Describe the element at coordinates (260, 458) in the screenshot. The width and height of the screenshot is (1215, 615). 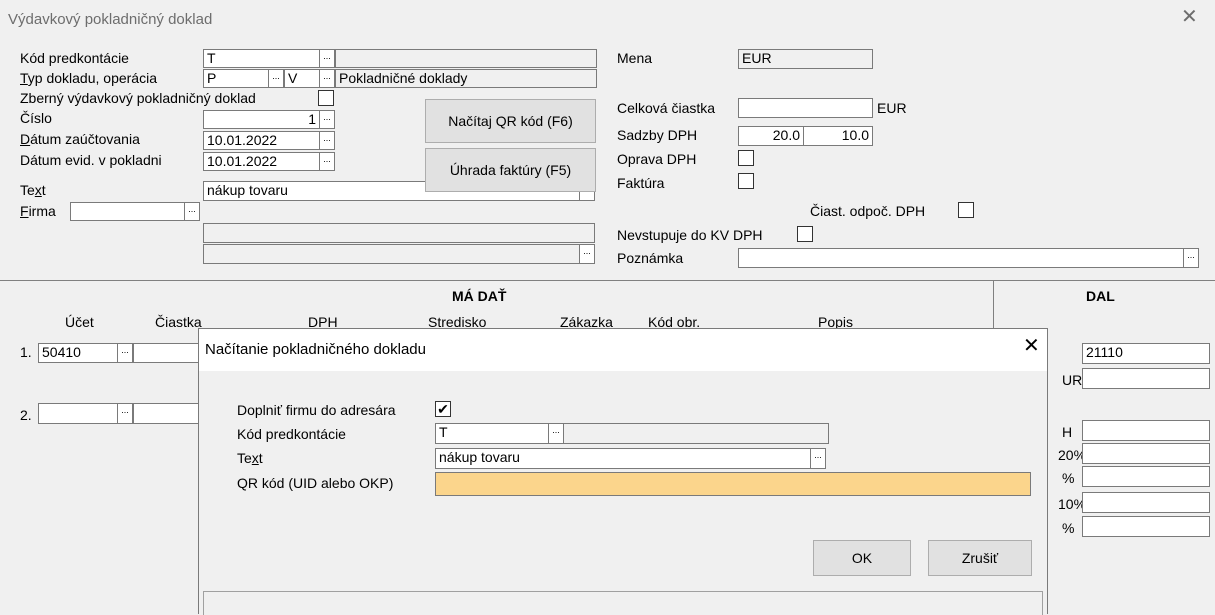
I see `dialog-text-label-b: t` at that location.